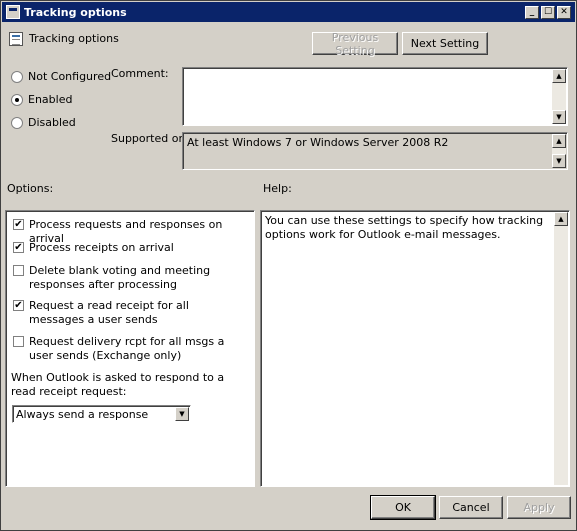 The width and height of the screenshot is (577, 531). Describe the element at coordinates (13, 12) in the screenshot. I see `window-app-icon` at that location.